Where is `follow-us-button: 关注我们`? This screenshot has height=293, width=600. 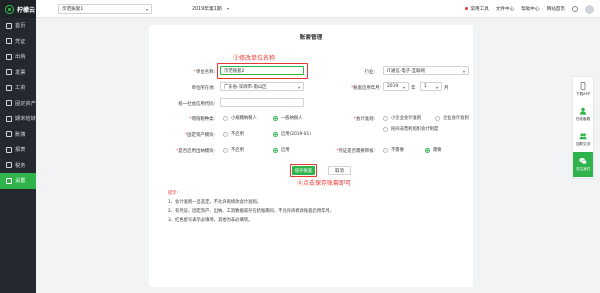
follow-us-button: 关注我们 is located at coordinates (583, 164).